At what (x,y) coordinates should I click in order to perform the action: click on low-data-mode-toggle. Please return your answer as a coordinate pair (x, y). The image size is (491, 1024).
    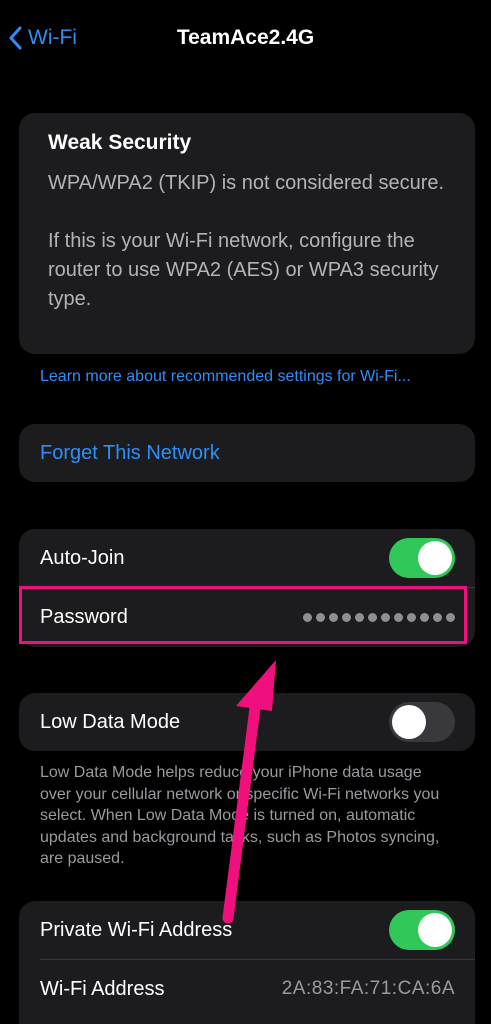
    Looking at the image, I should click on (422, 722).